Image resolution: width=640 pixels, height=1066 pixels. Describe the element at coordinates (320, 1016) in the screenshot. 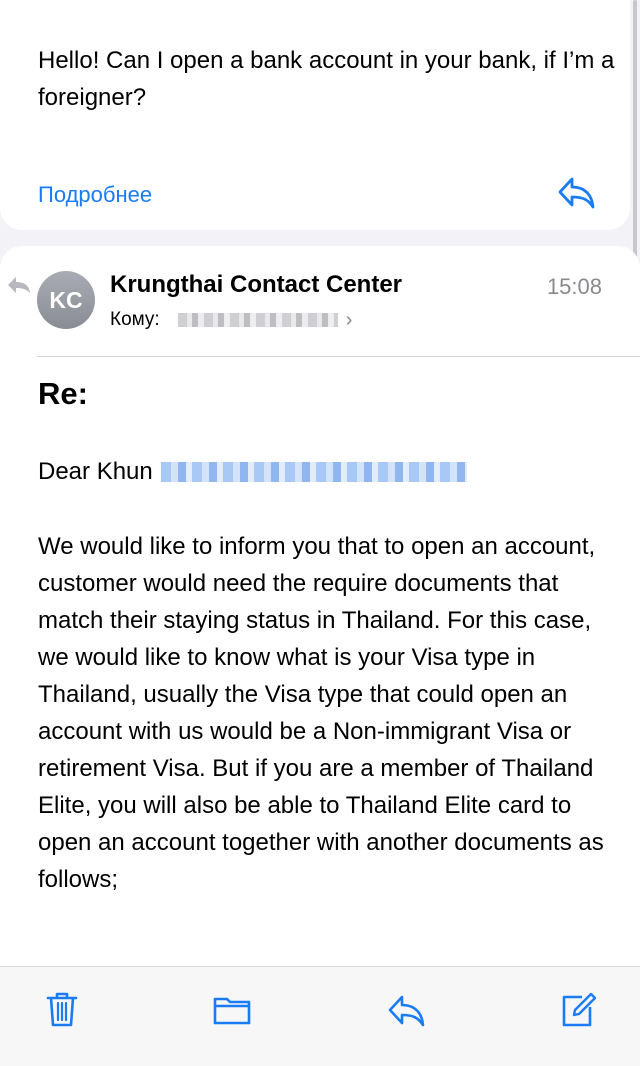

I see `bottom-toolbar` at that location.